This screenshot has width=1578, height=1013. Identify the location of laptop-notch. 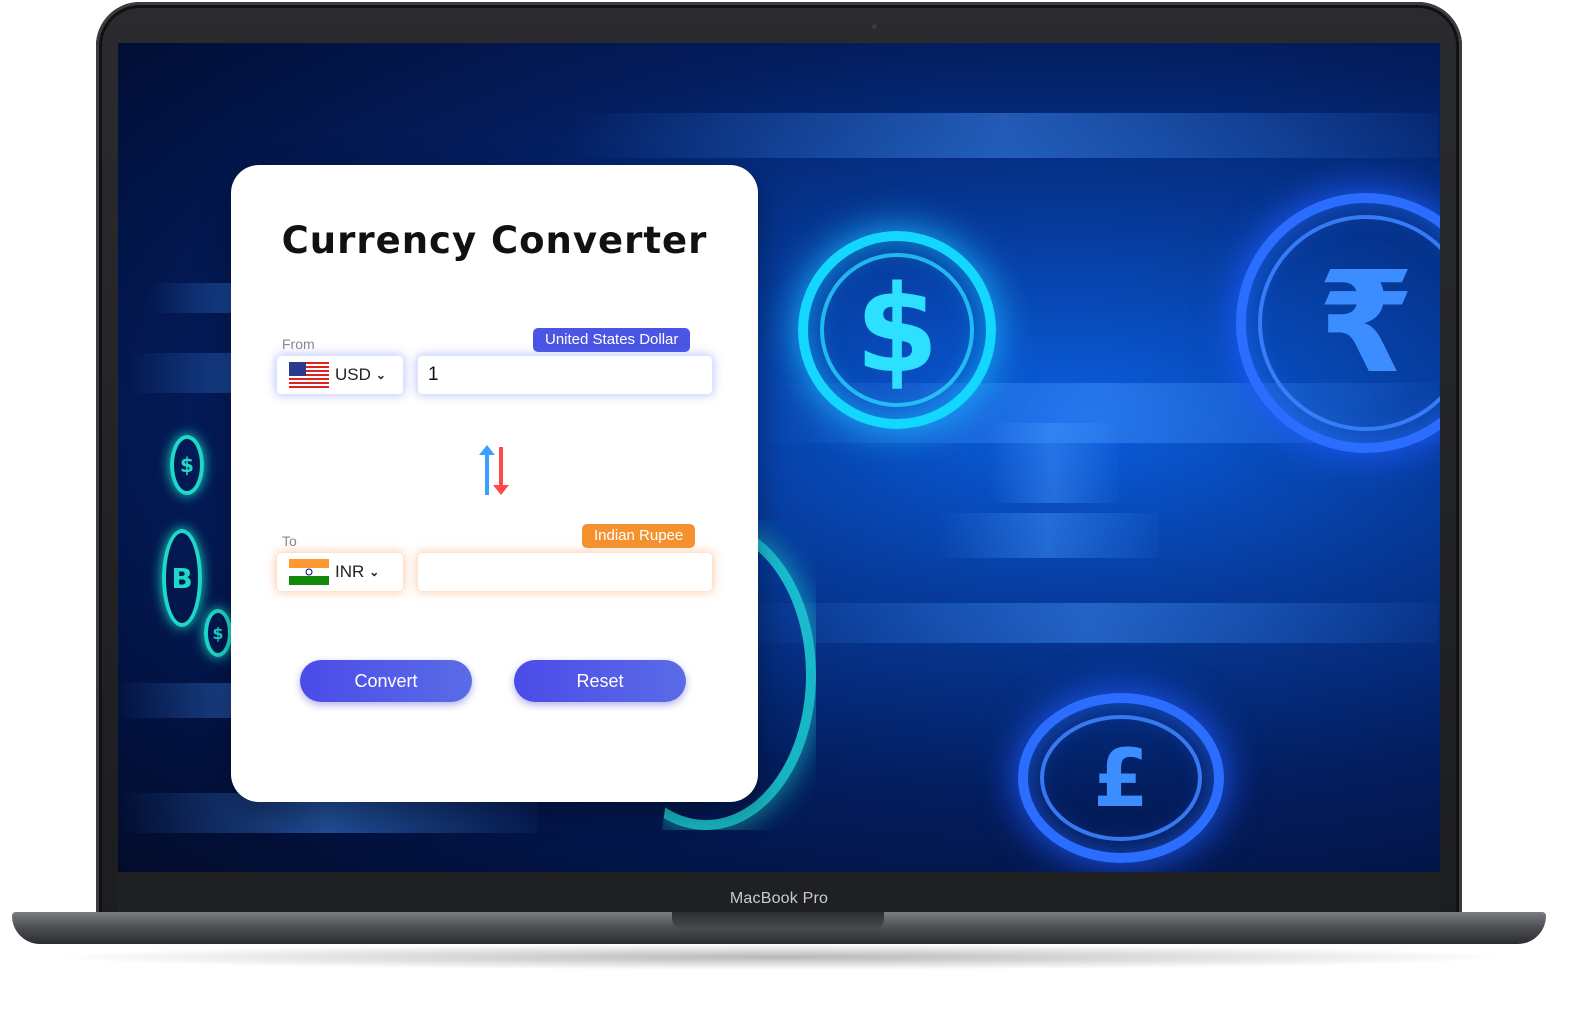
(778, 921).